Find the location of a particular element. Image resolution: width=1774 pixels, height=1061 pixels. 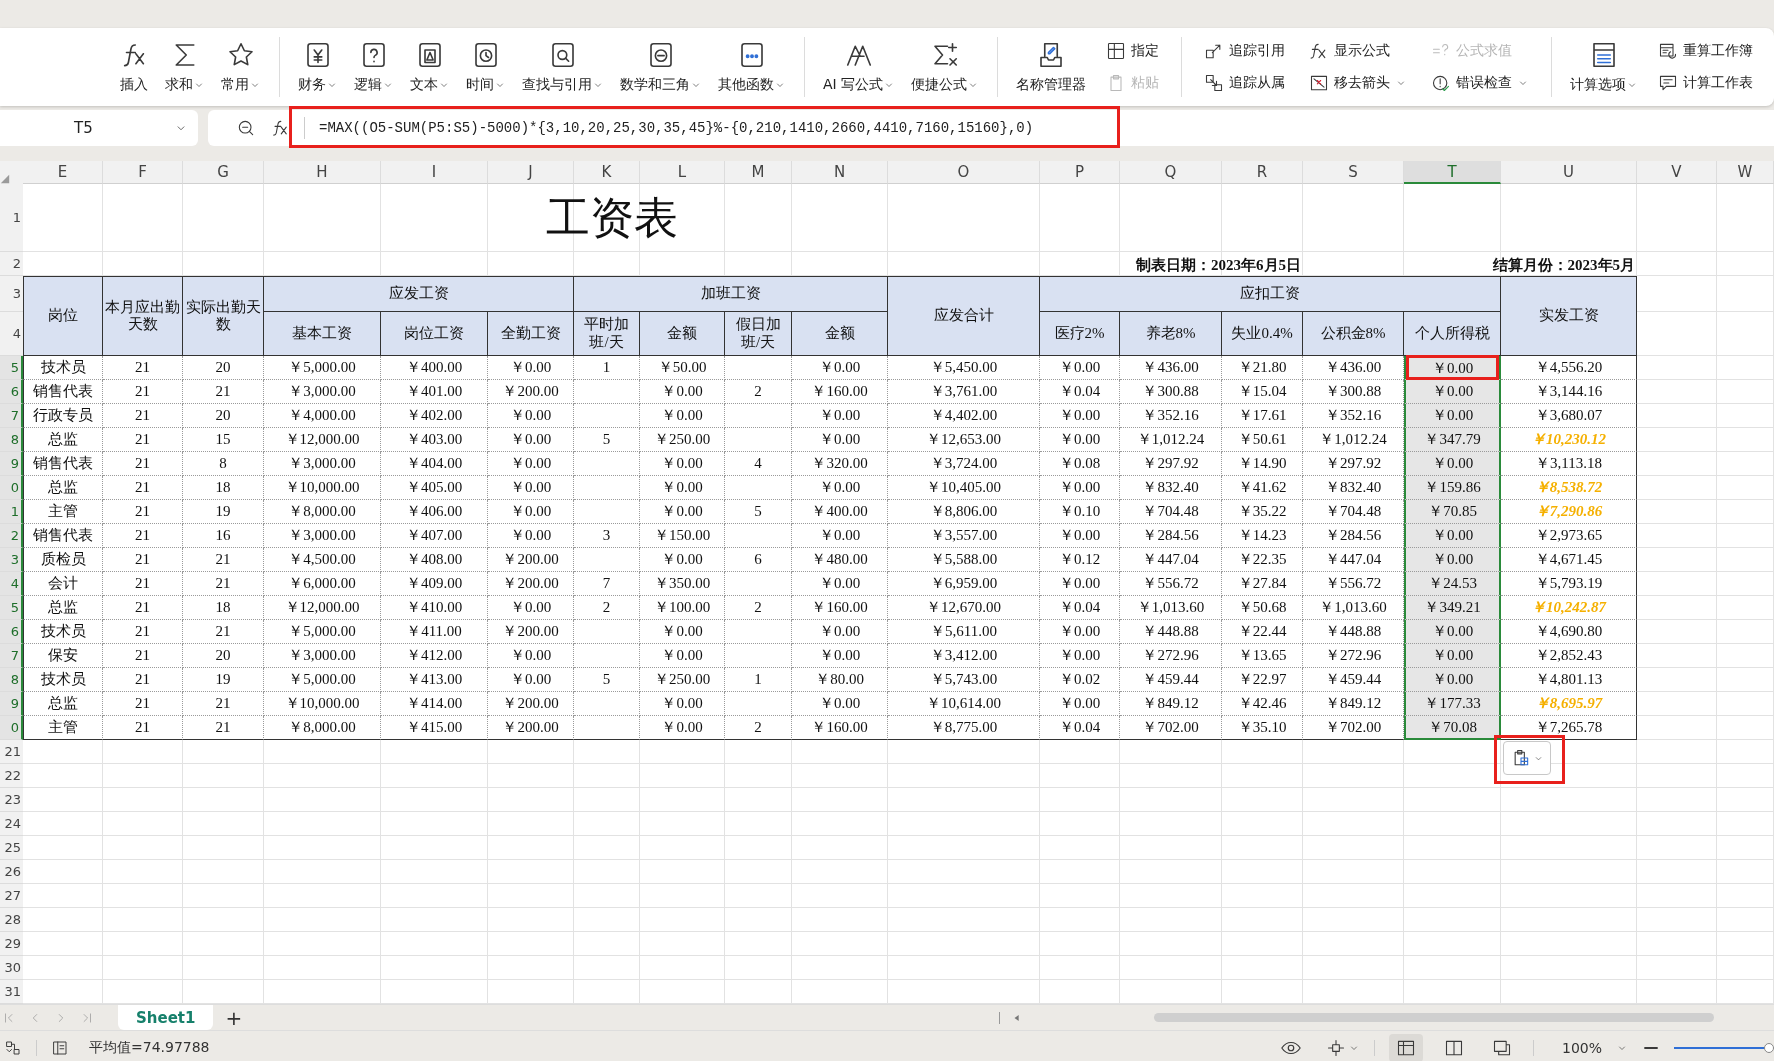

column-header: F is located at coordinates (143, 172).